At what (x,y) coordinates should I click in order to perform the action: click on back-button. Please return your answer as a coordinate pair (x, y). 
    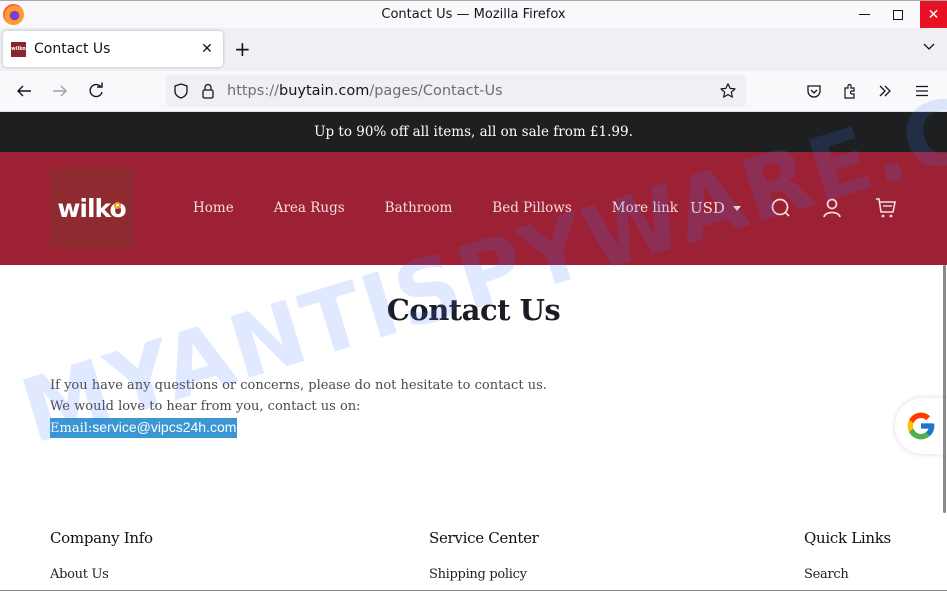
    Looking at the image, I should click on (24, 91).